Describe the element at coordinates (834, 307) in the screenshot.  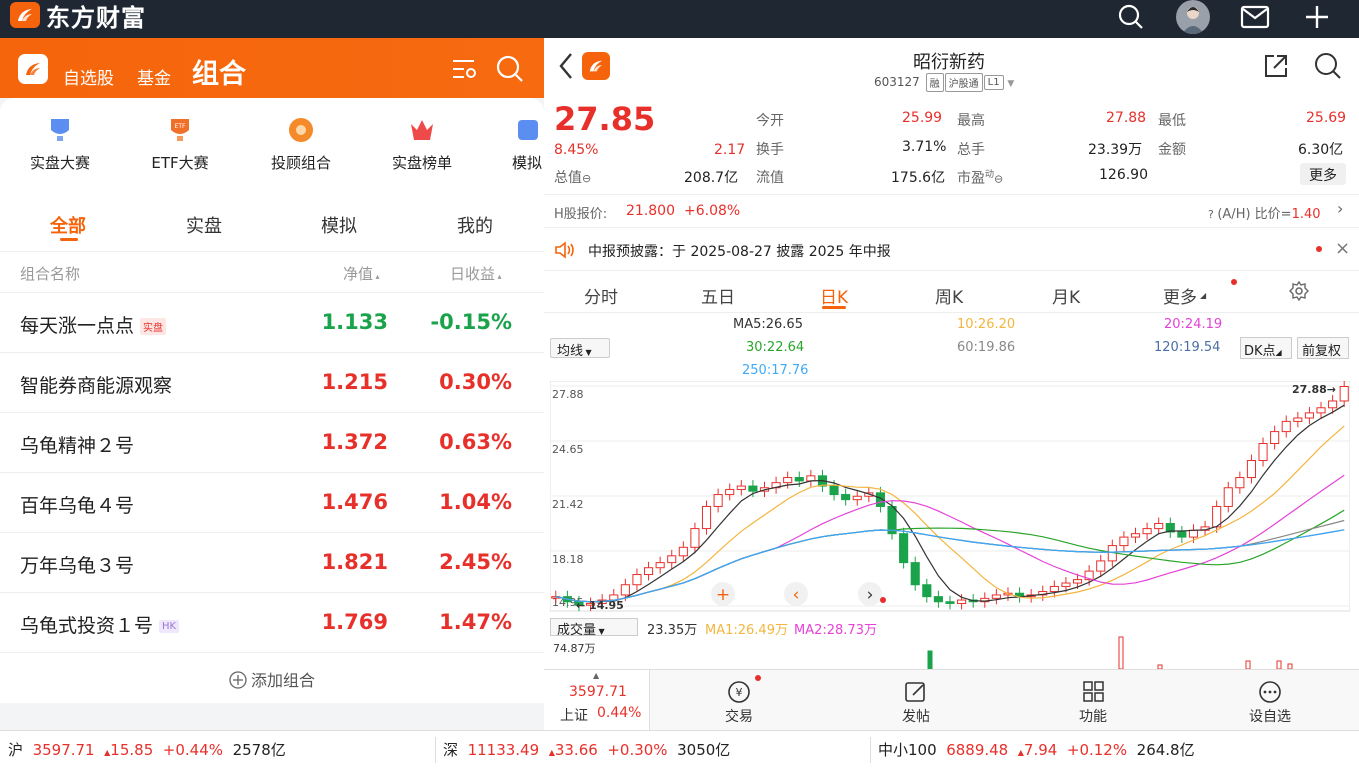
I see `active-tab-indicator` at that location.